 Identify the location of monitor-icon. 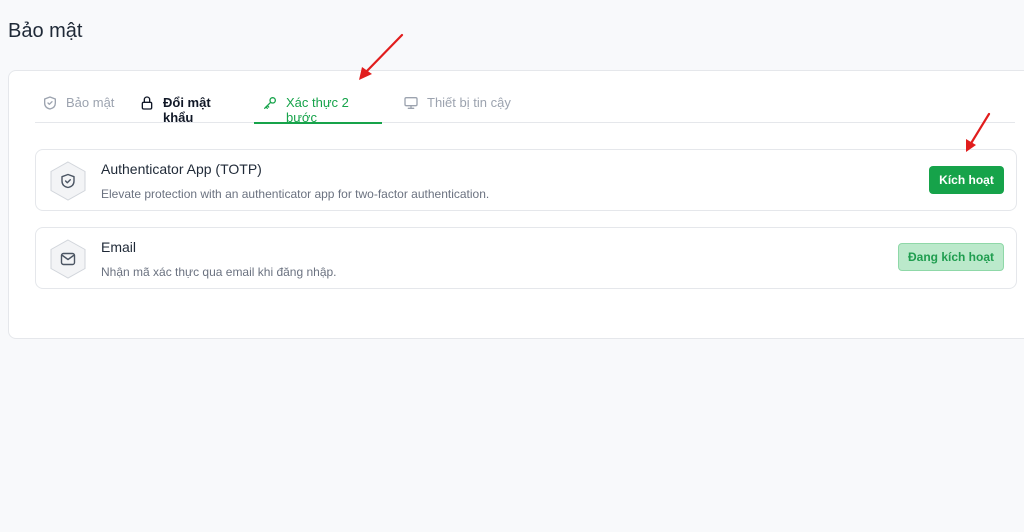
(411, 103).